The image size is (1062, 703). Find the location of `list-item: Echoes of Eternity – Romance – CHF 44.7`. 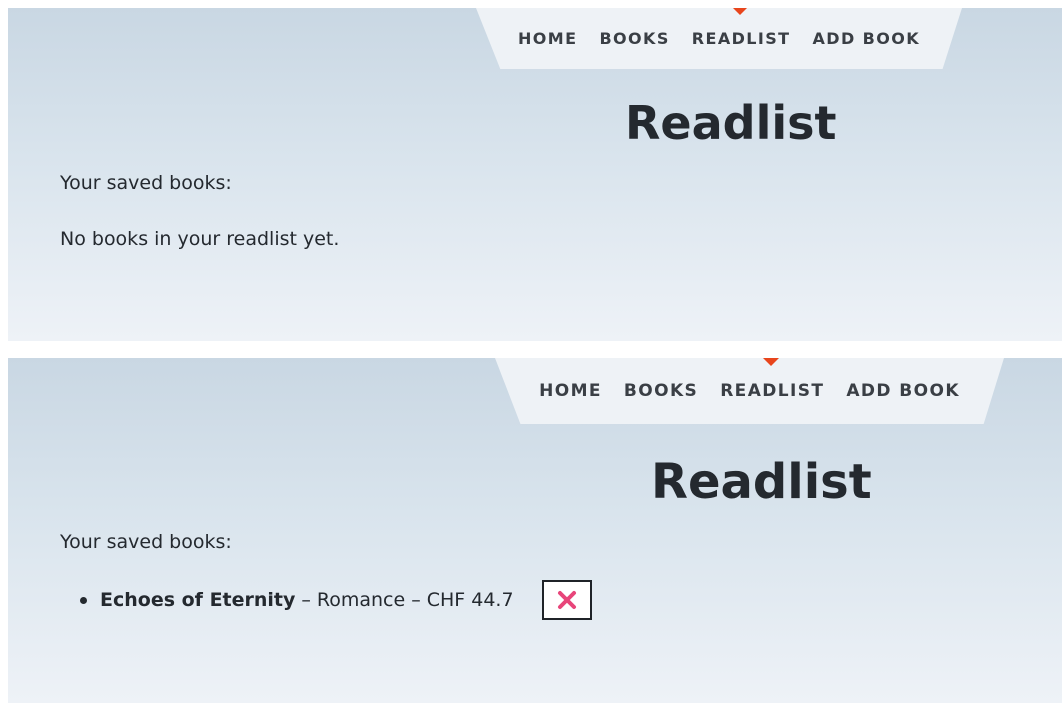

list-item: Echoes of Eternity – Romance – CHF 44.7 is located at coordinates (336, 600).